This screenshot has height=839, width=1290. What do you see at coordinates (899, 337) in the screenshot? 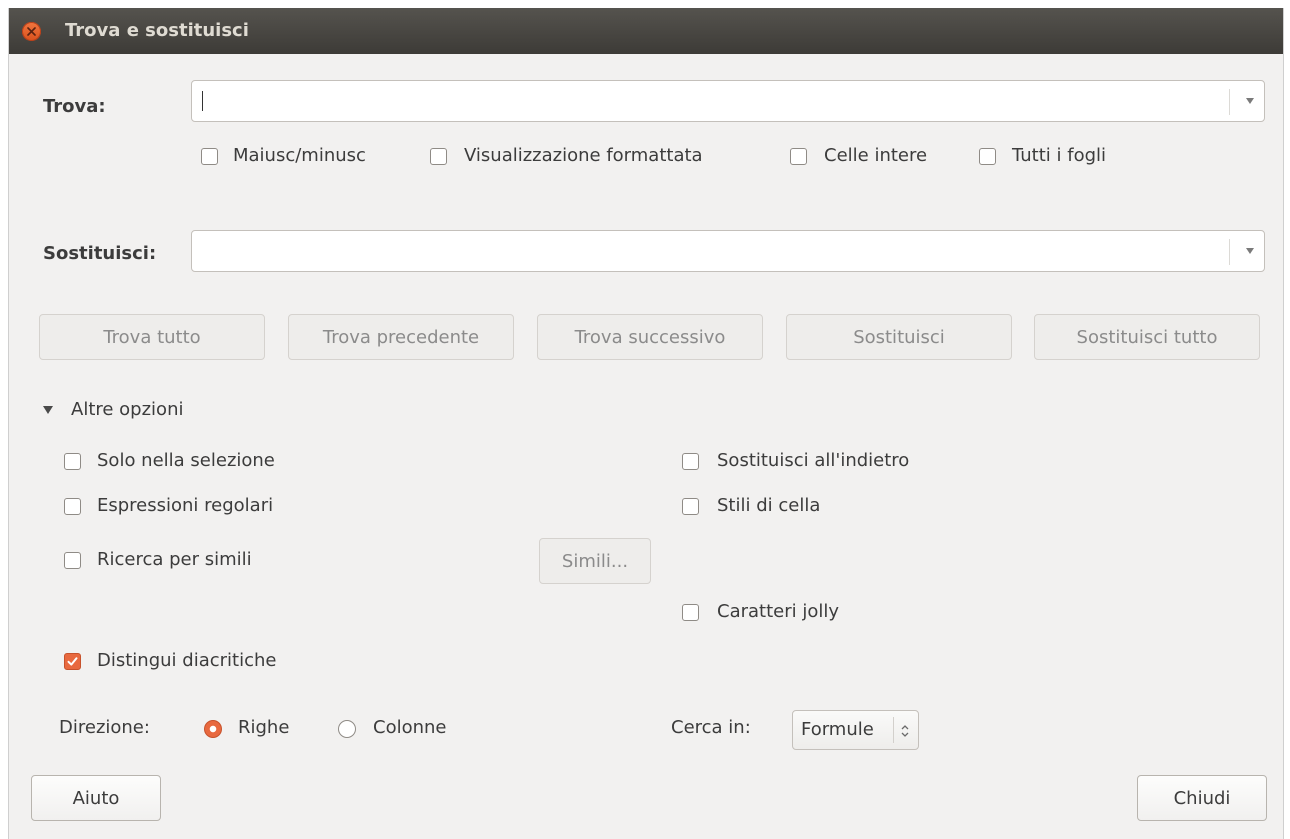
I see `replace-button: Sostituisci` at bounding box center [899, 337].